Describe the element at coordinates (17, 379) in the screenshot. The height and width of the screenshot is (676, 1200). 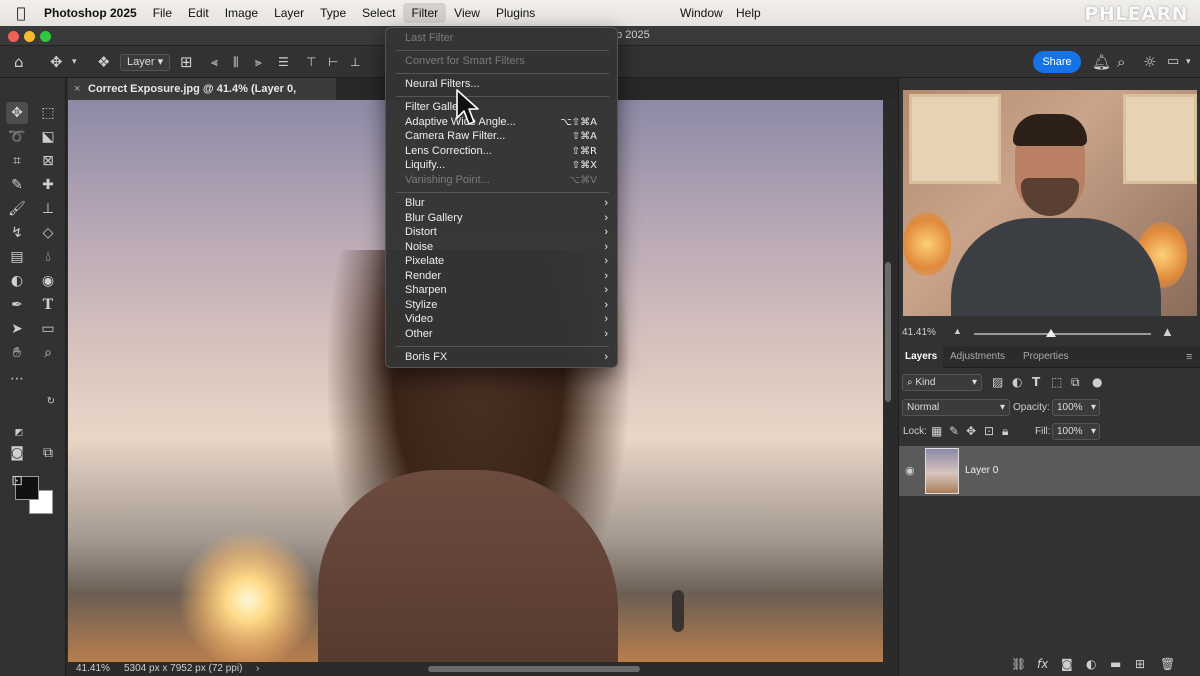
I see `more-tools-icon: ⋯` at that location.